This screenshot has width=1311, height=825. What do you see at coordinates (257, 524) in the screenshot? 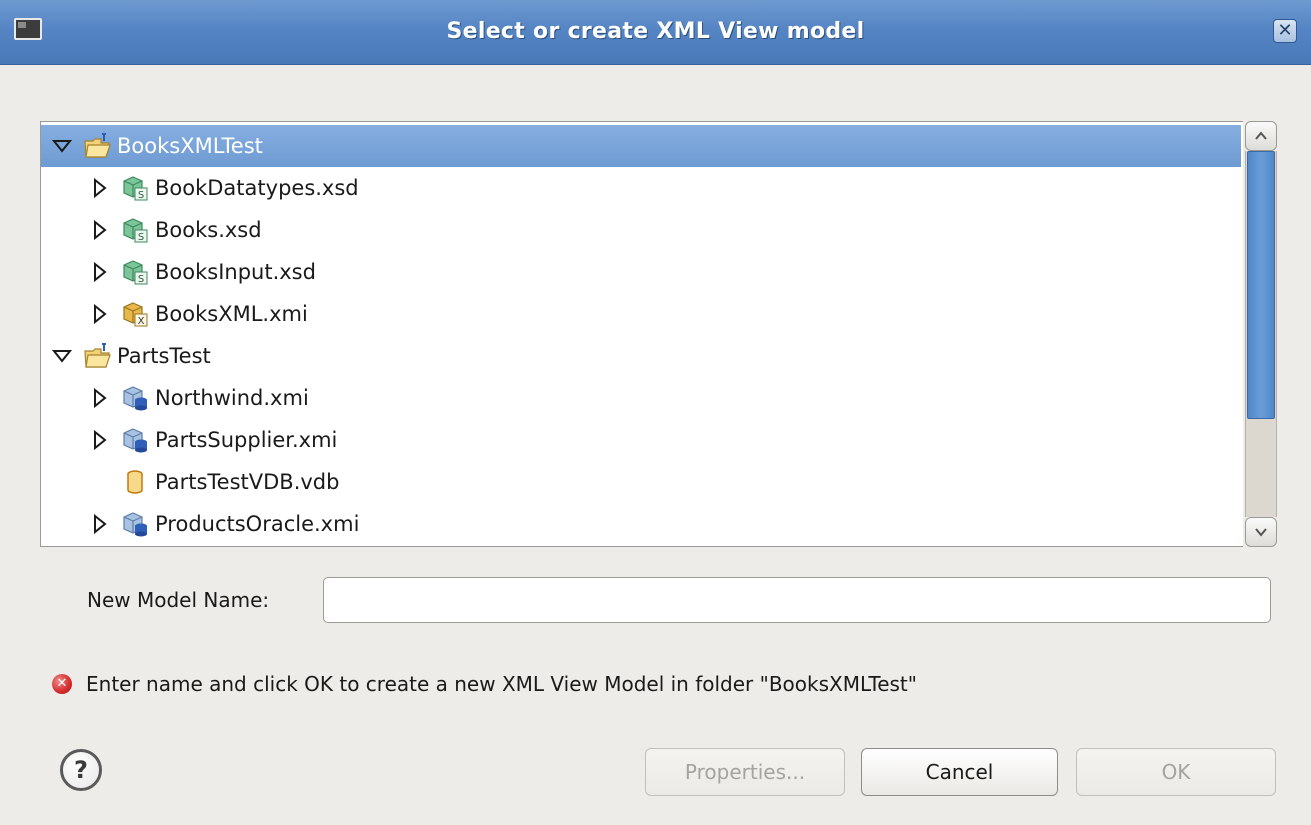
I see `tree-item-label: ProductsOracle.xmi` at bounding box center [257, 524].